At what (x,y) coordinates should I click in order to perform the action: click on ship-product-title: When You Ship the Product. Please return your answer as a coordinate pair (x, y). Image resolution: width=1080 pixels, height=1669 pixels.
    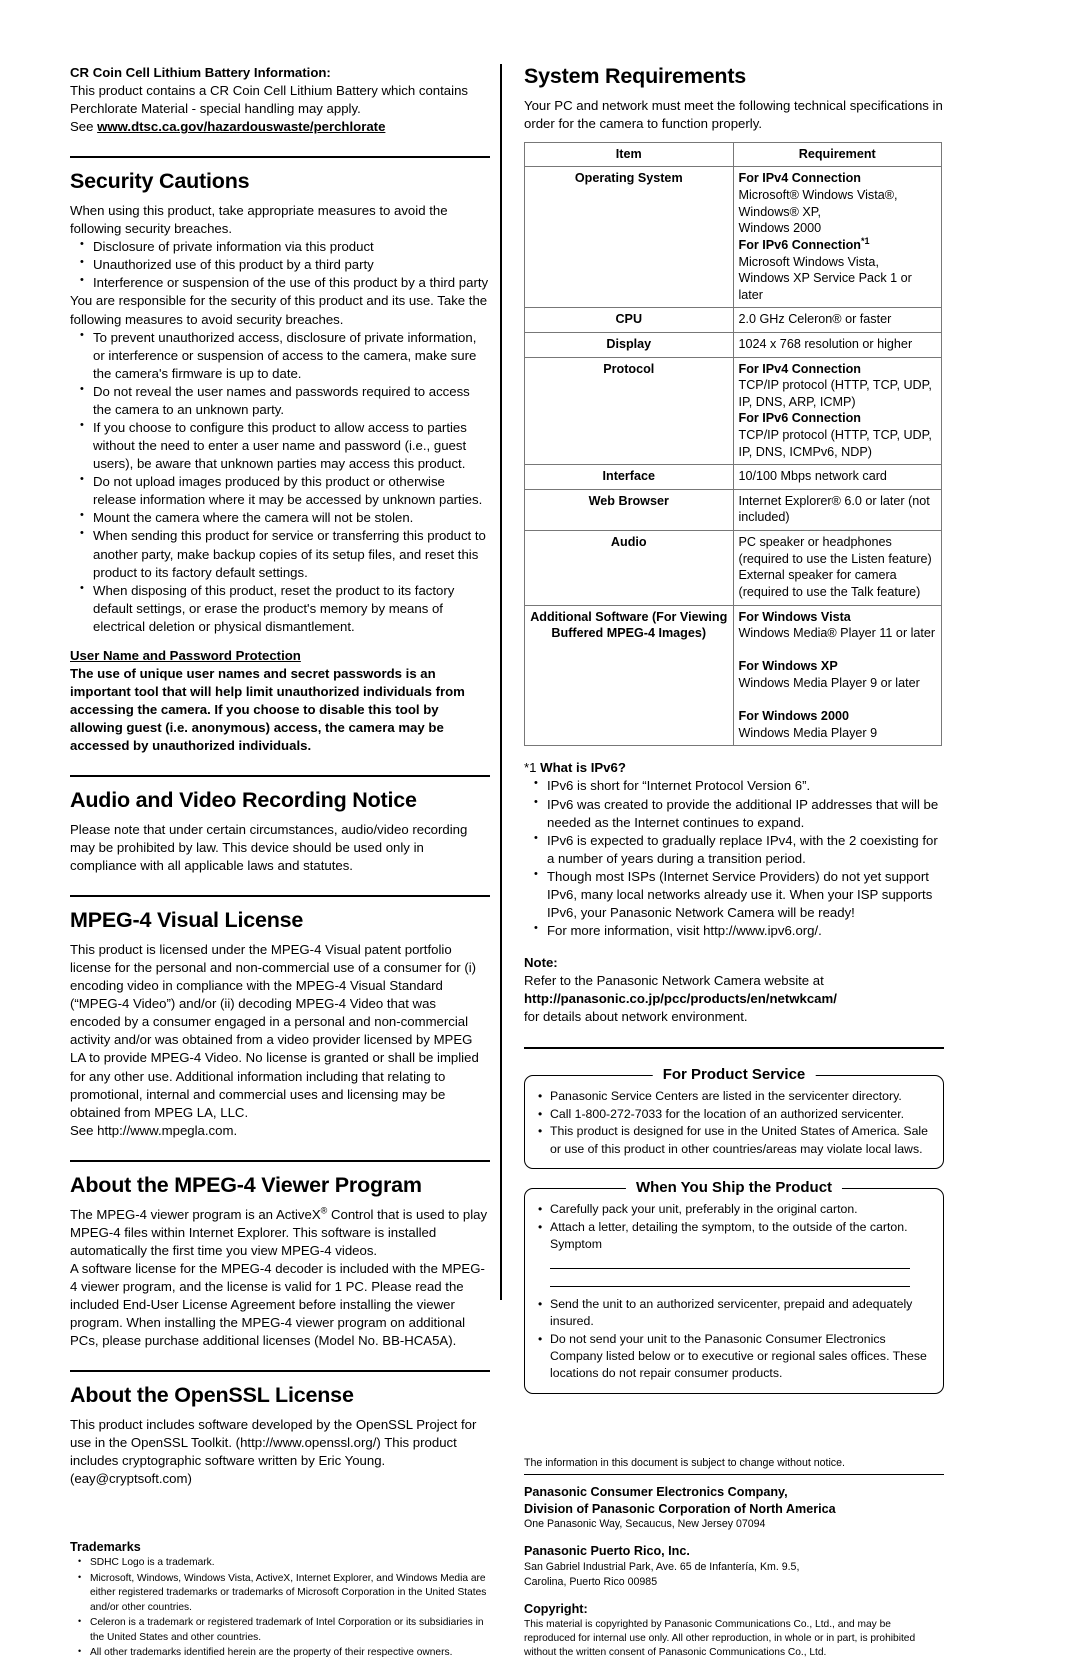
    Looking at the image, I should click on (734, 1188).